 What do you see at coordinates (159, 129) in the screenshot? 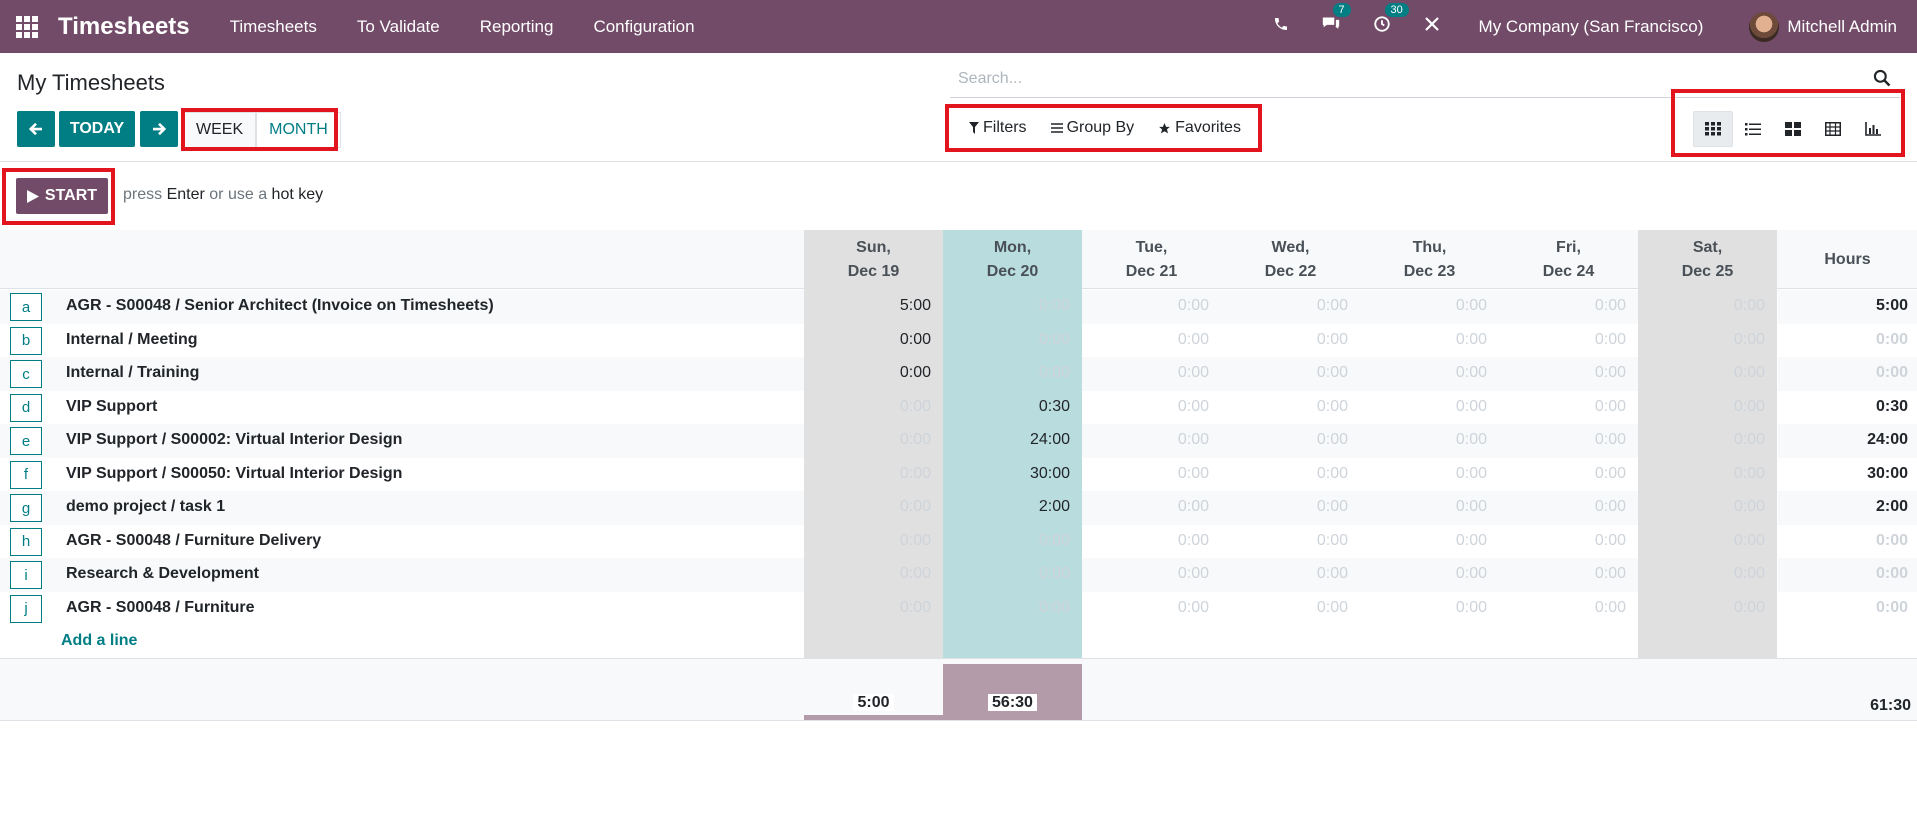
I see `next-button` at bounding box center [159, 129].